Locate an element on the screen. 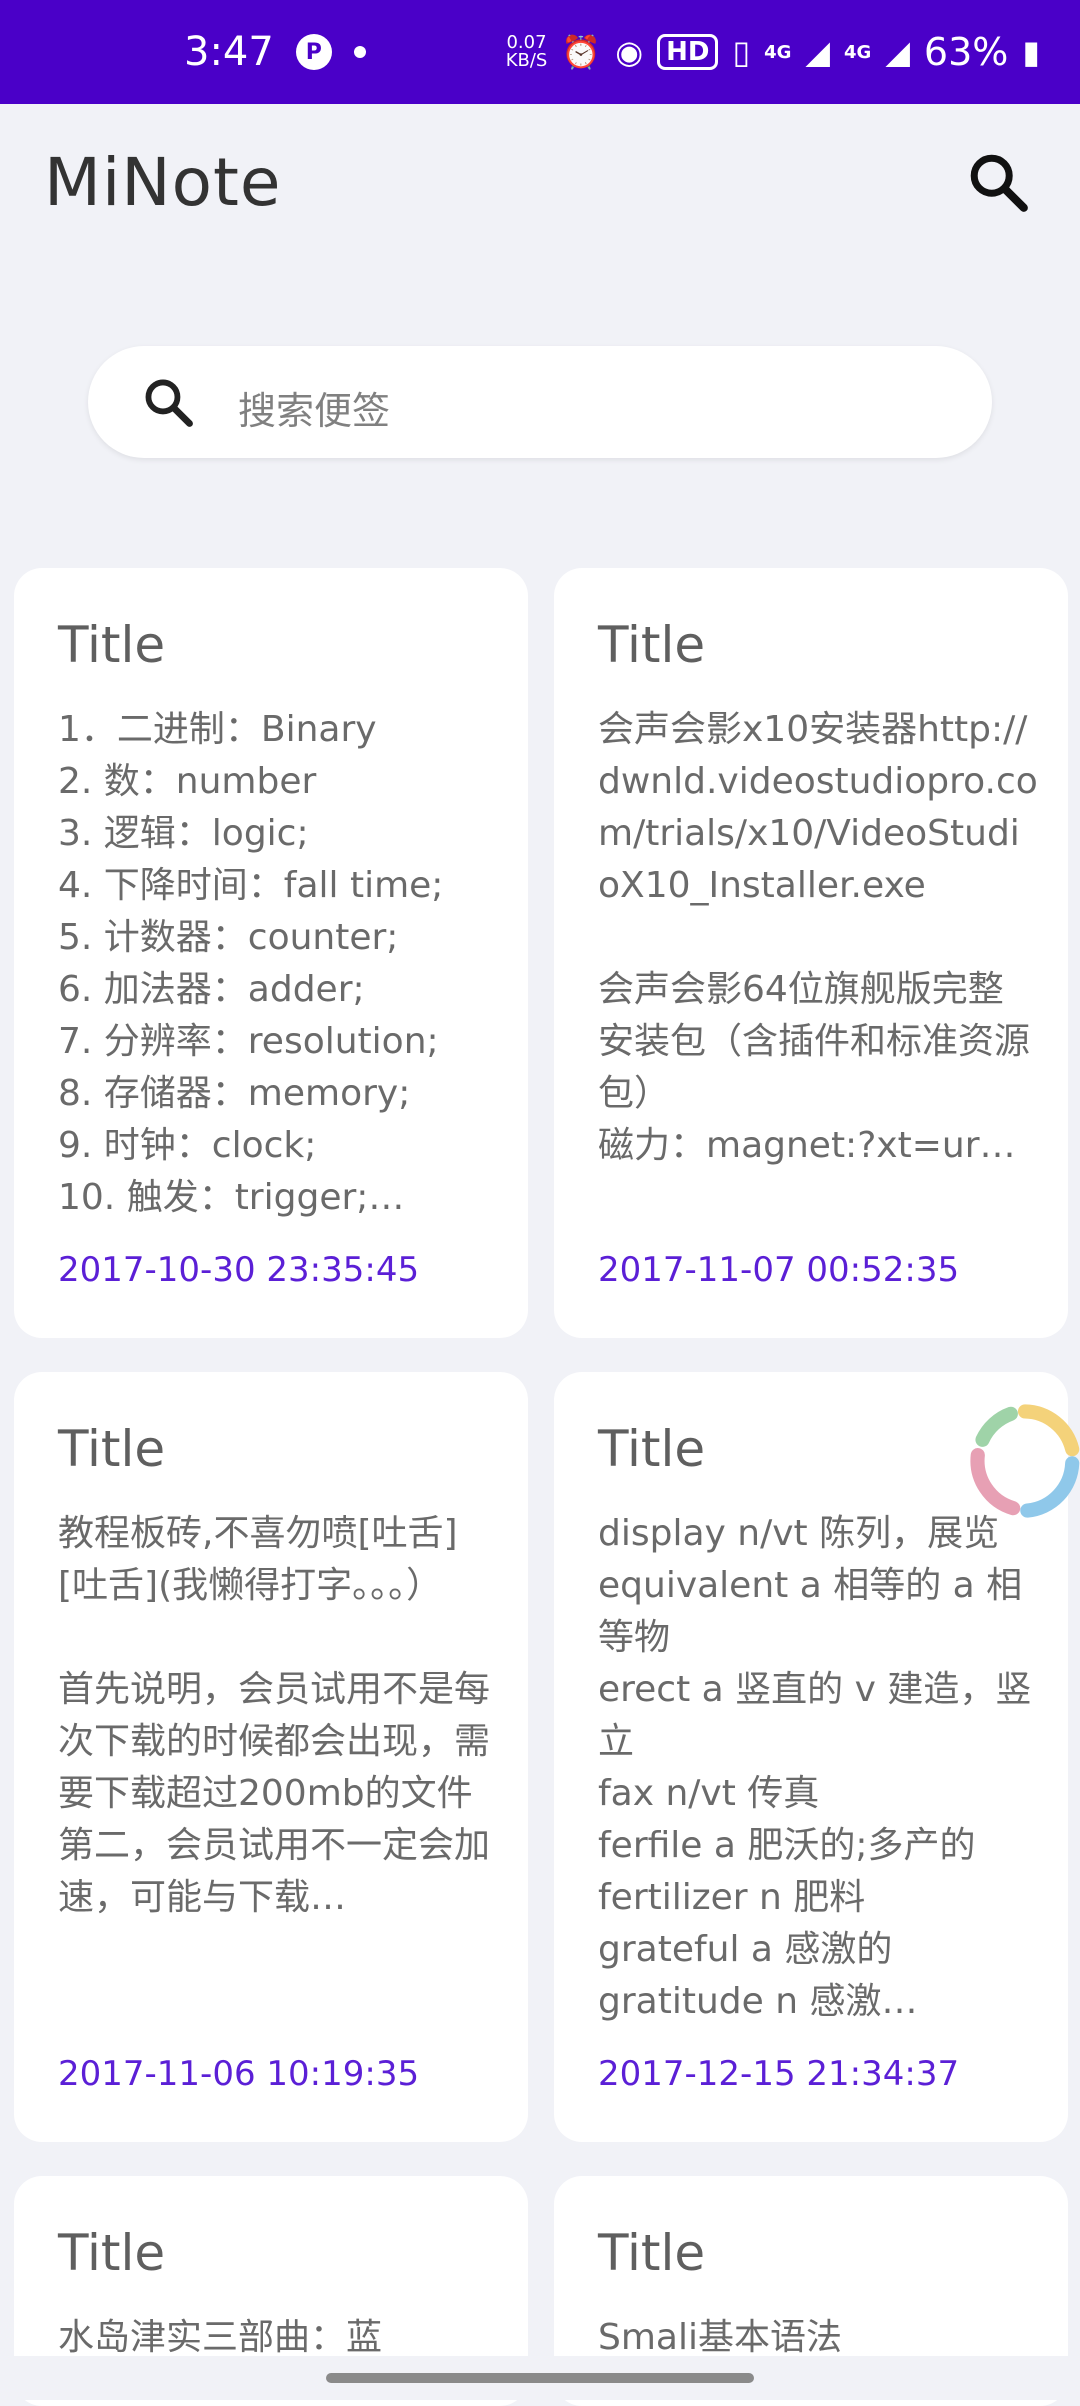 This screenshot has width=1080, height=2406. app-header: MiNote is located at coordinates (540, 184).